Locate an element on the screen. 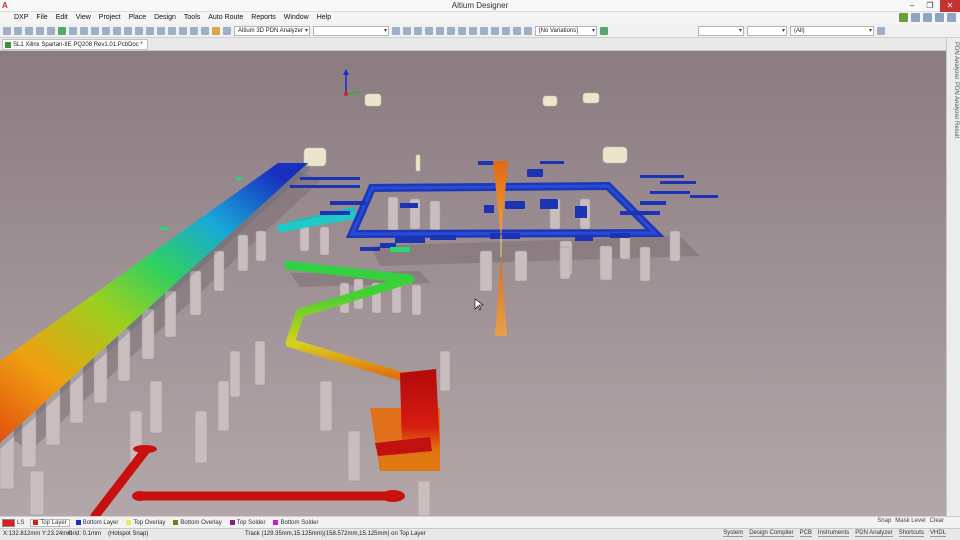  redo-icon is located at coordinates (205, 30).